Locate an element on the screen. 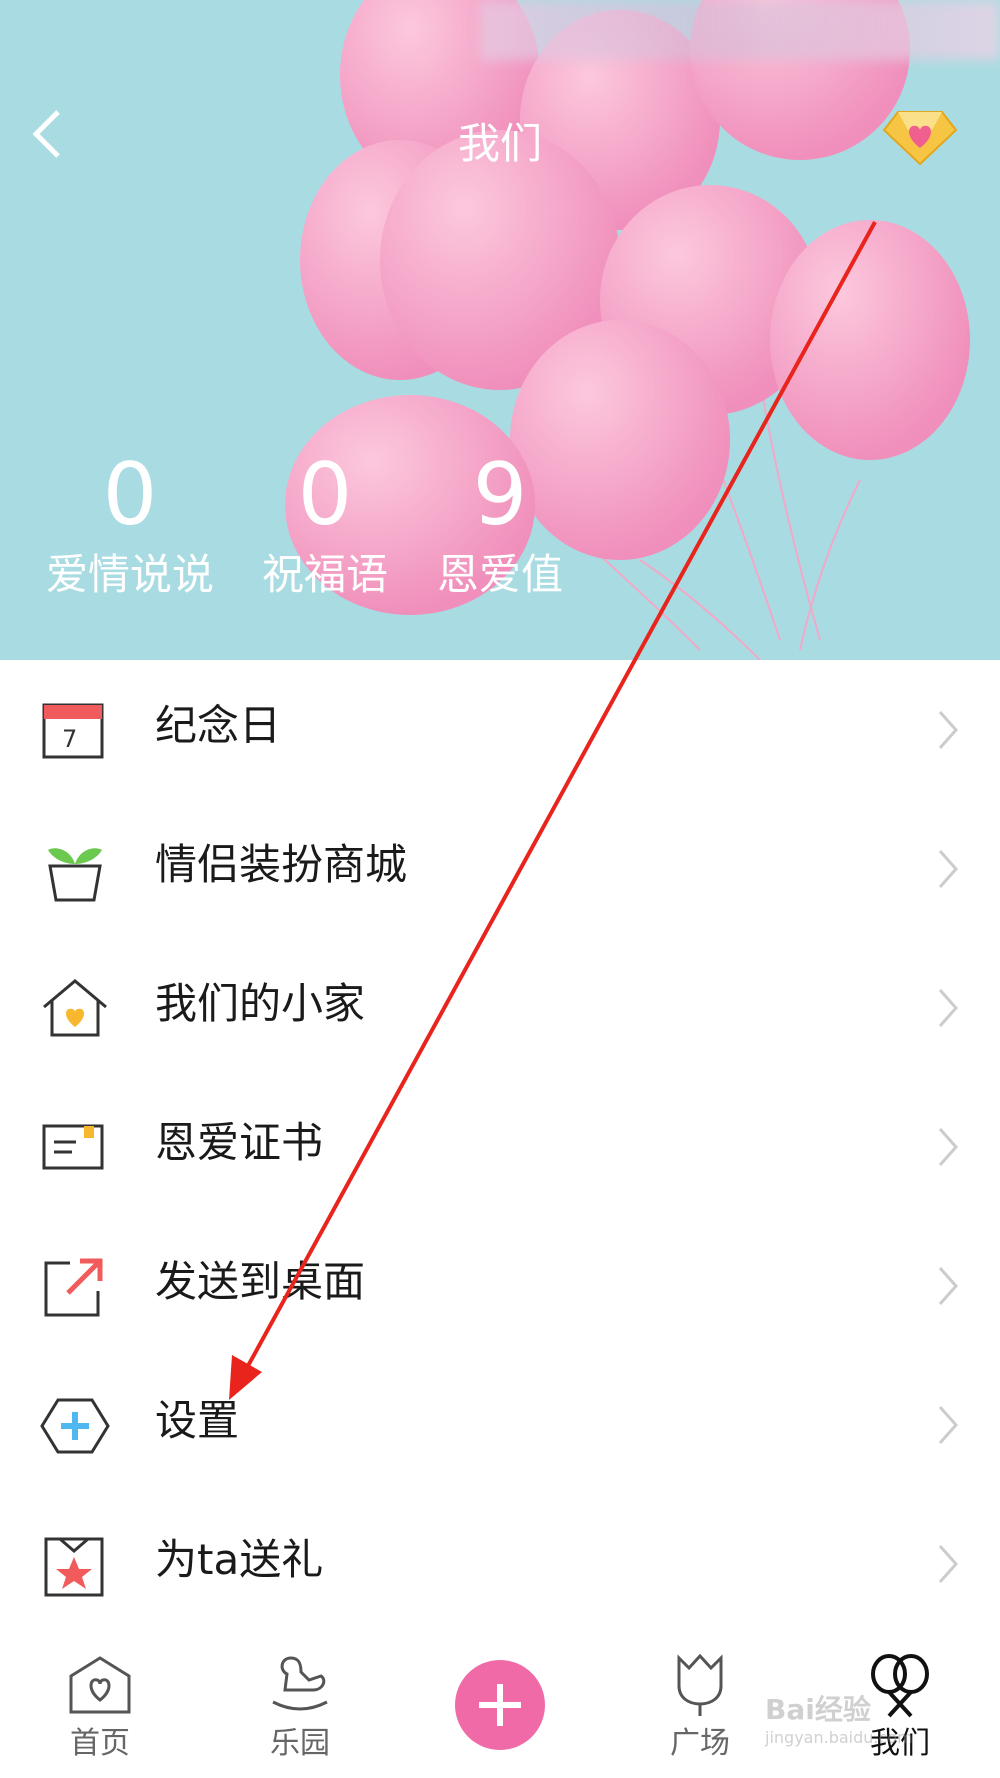 The height and width of the screenshot is (1778, 1000). tab-square: 广场 is located at coordinates (700, 1707).